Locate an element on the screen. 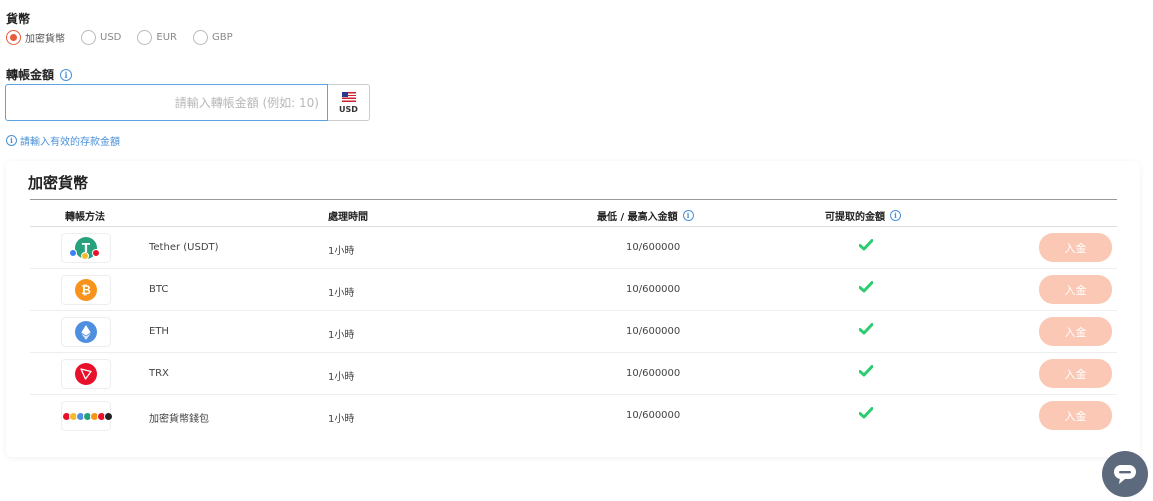  amount-field-group: USD is located at coordinates (187, 102).